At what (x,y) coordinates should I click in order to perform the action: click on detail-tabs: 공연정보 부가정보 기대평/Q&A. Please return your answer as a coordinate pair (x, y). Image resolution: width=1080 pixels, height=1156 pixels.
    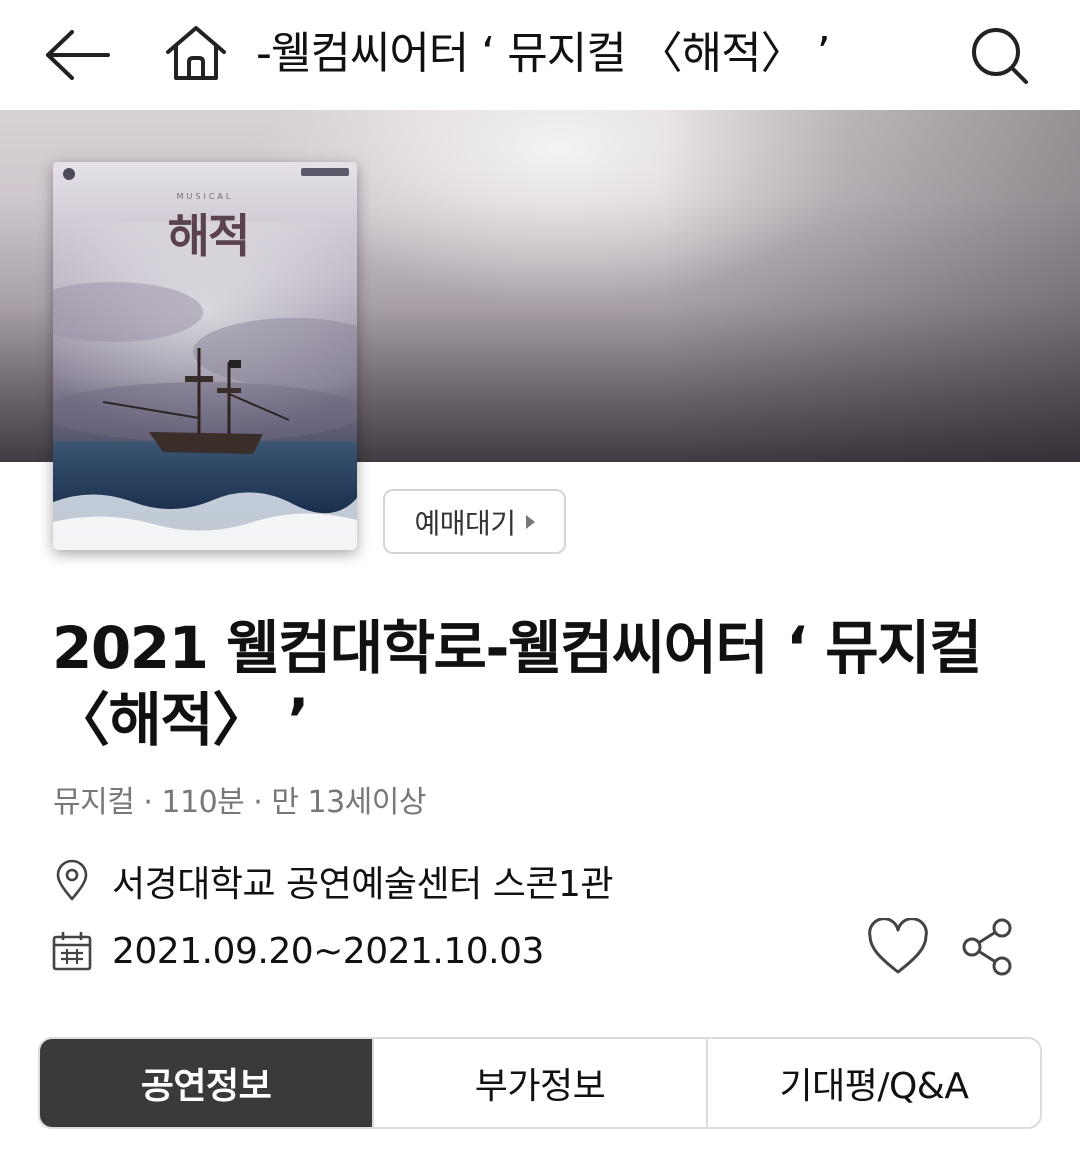
    Looking at the image, I should click on (540, 1083).